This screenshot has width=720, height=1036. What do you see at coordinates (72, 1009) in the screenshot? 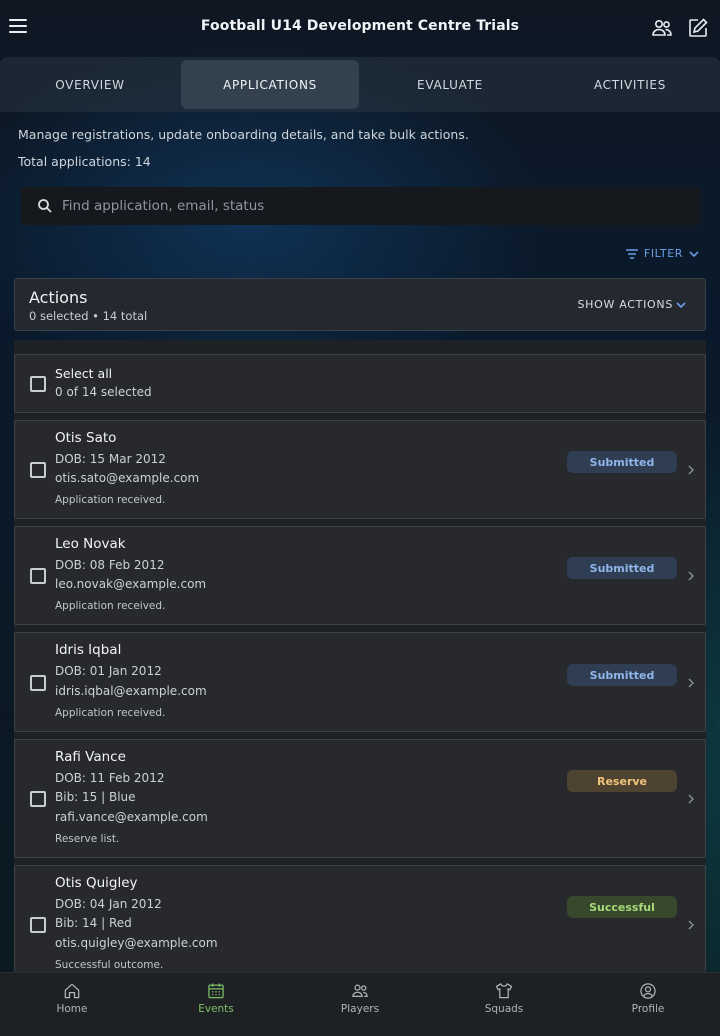
I see `nav-home-label: Home` at bounding box center [72, 1009].